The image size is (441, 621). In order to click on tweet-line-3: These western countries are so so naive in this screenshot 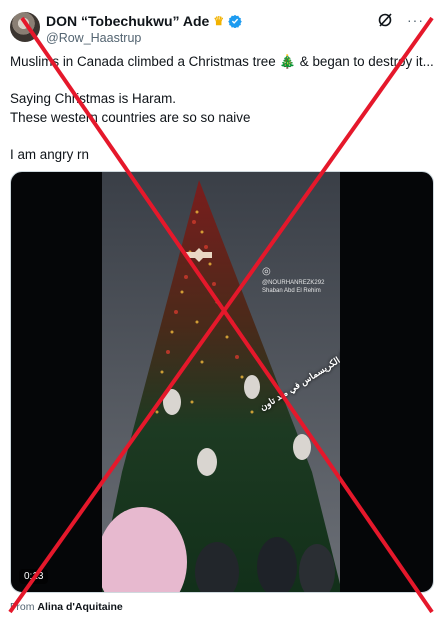, I will do `click(130, 117)`.